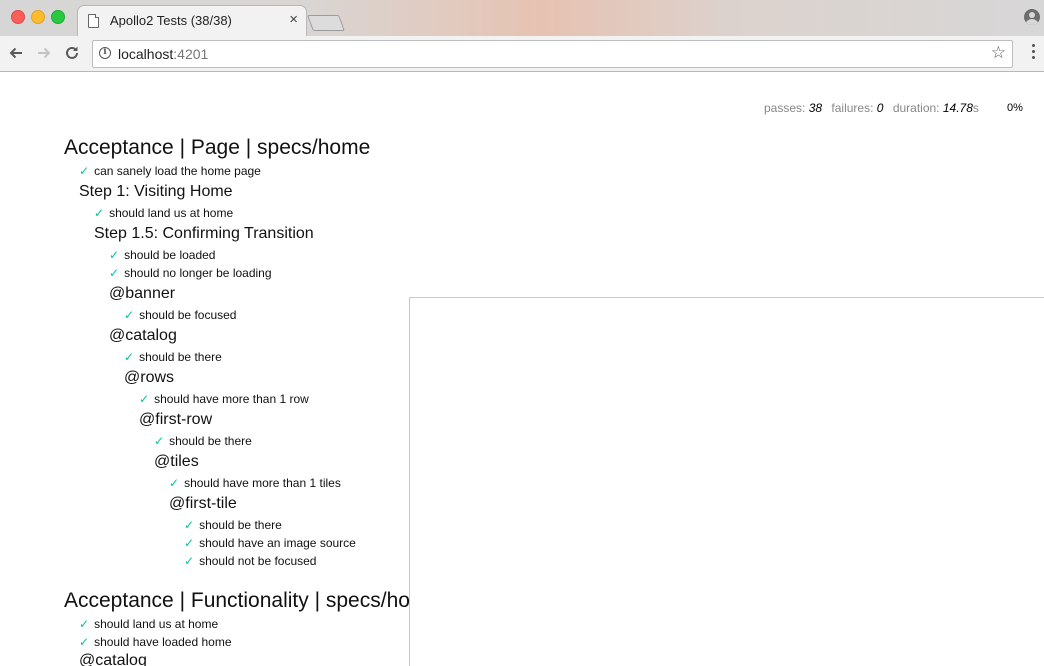  What do you see at coordinates (72, 53) in the screenshot?
I see `reload-icon` at bounding box center [72, 53].